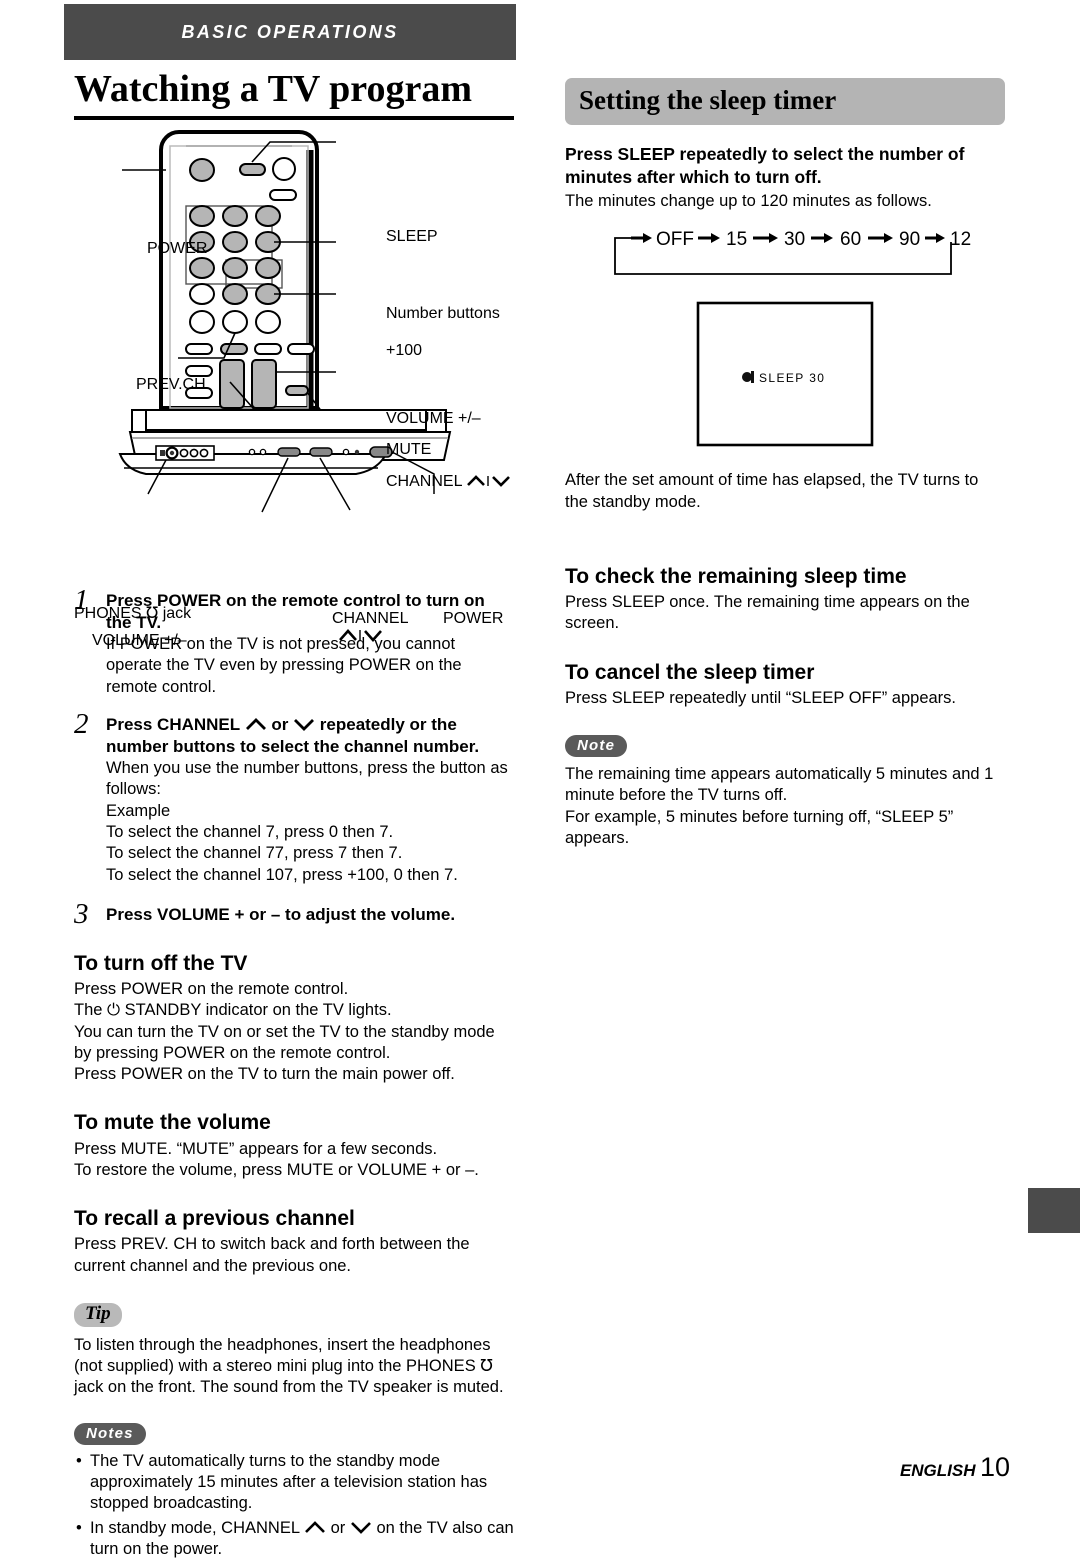 The height and width of the screenshot is (1564, 1080). Describe the element at coordinates (505, 1467) in the screenshot. I see `page-footer: ENGLISH 10` at that location.